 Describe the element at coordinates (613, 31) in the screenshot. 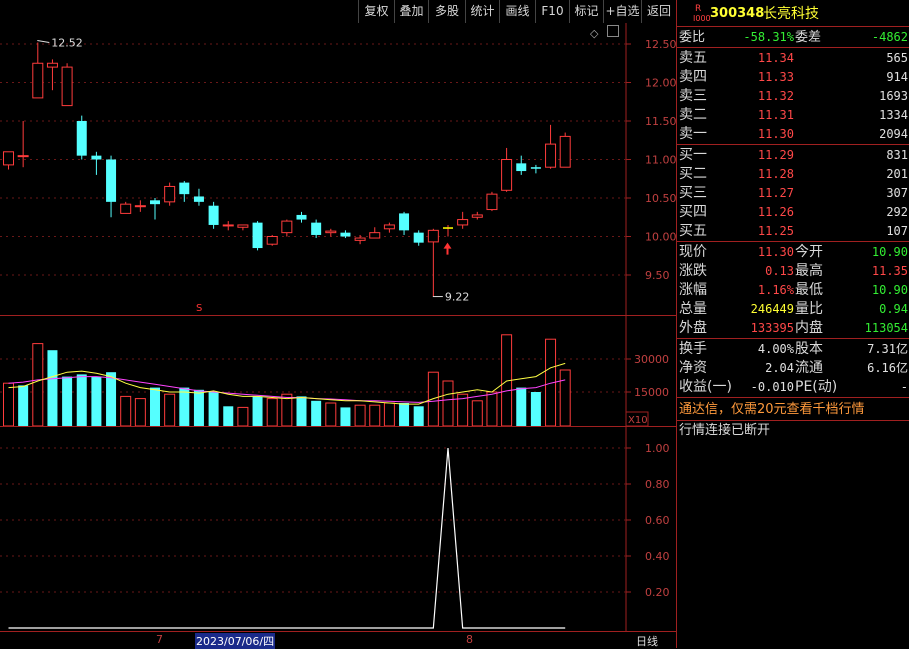

I see `chart-collapse-icon` at that location.